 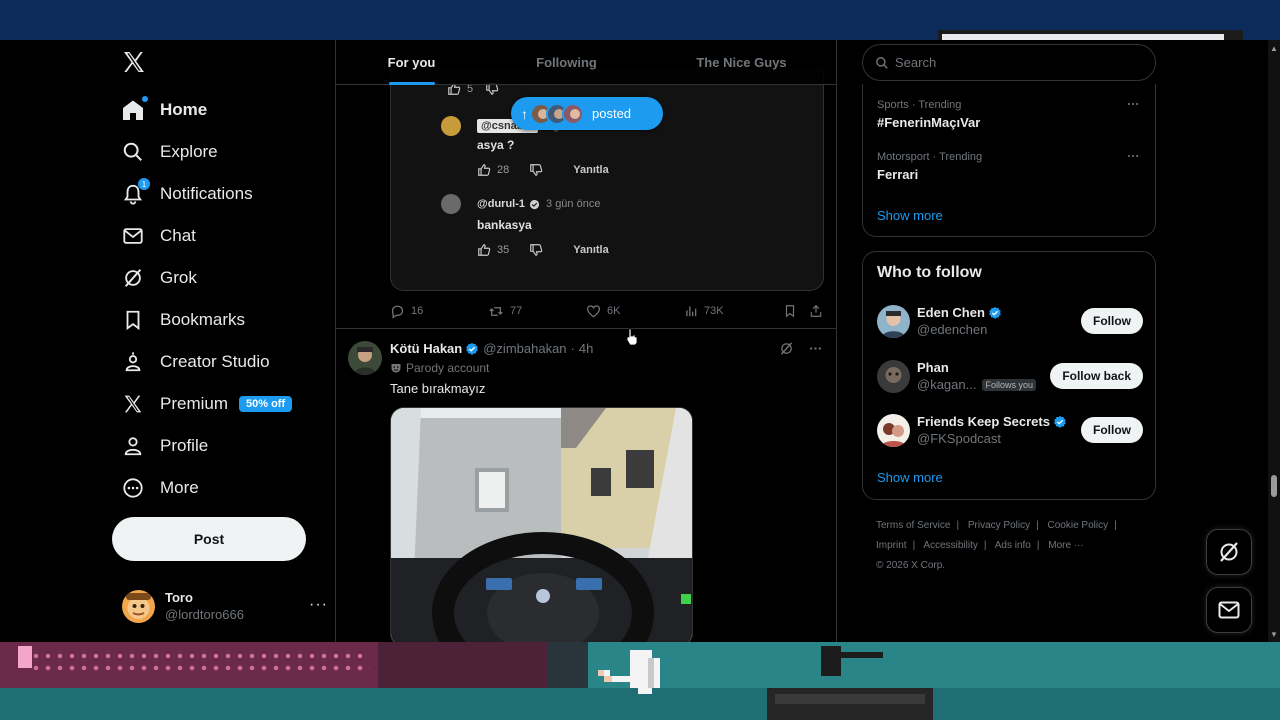 I want to click on follow-suggestion: Phan @kagan... Follows you Follow back, so click(x=1010, y=376).